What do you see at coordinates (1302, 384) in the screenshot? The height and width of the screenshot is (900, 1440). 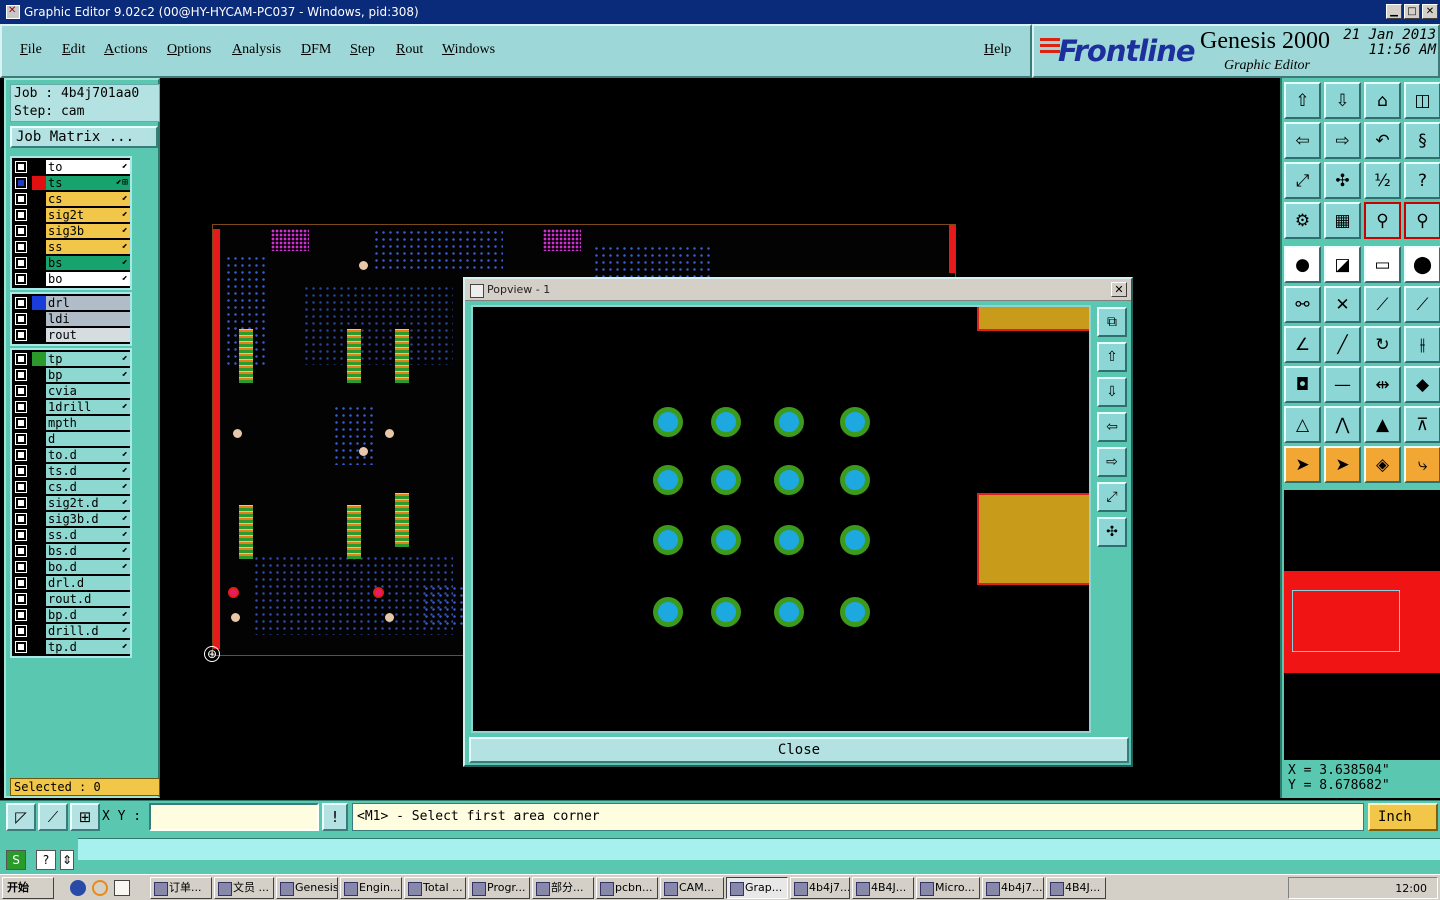 I see `move-pad-icon: ◘` at bounding box center [1302, 384].